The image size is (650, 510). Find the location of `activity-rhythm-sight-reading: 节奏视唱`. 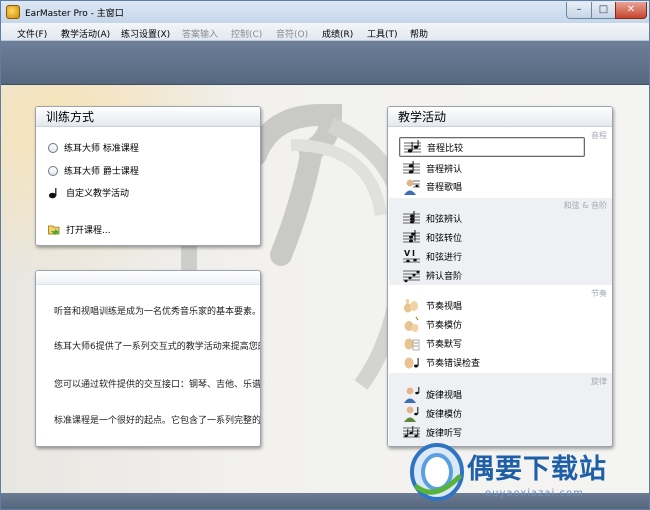

activity-rhythm-sight-reading: 节奏视唱 is located at coordinates (432, 305).